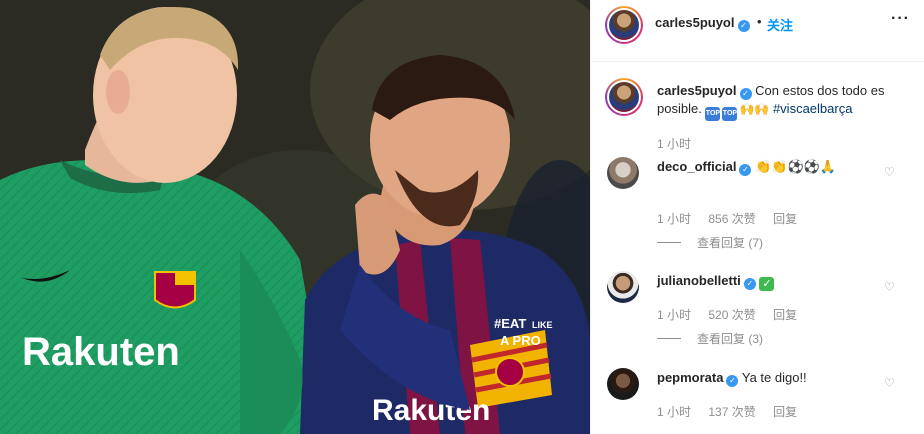  Describe the element at coordinates (542, 325) in the screenshot. I see `sleeve-text-2: LIKE` at that location.